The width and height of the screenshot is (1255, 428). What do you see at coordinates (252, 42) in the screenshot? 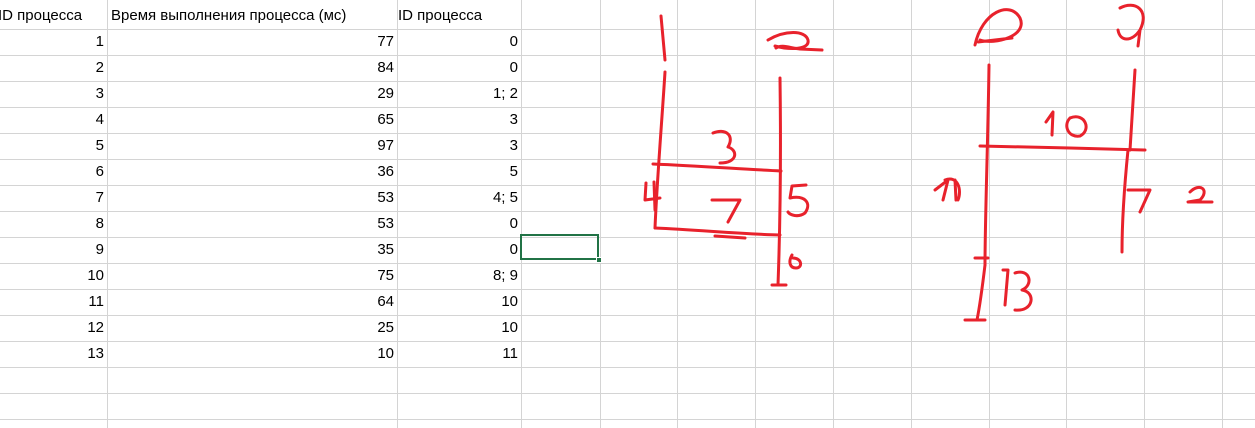
I see `cell-execution-time: 77` at bounding box center [252, 42].